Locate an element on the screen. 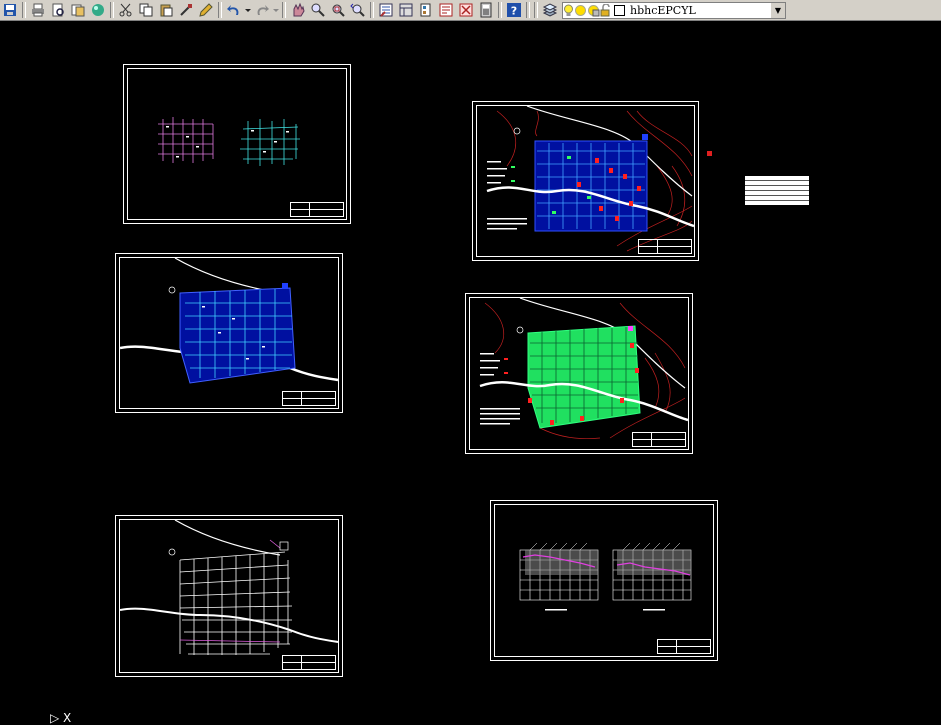  sheet-set-icon is located at coordinates (446, 10).